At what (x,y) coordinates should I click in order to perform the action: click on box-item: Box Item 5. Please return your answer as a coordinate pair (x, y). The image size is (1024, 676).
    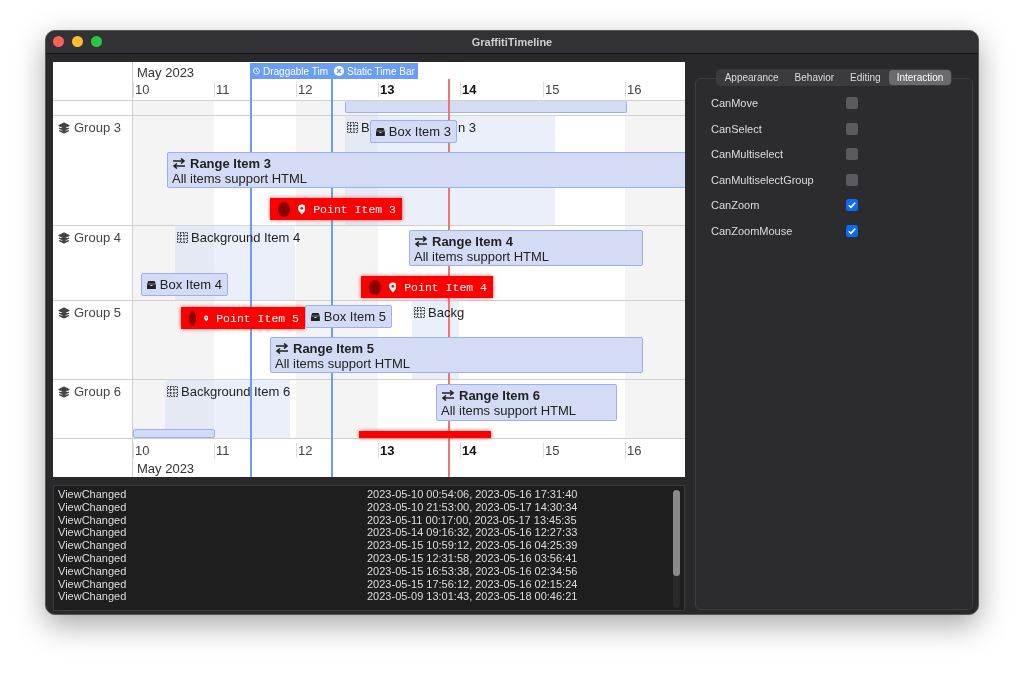
    Looking at the image, I should click on (348, 316).